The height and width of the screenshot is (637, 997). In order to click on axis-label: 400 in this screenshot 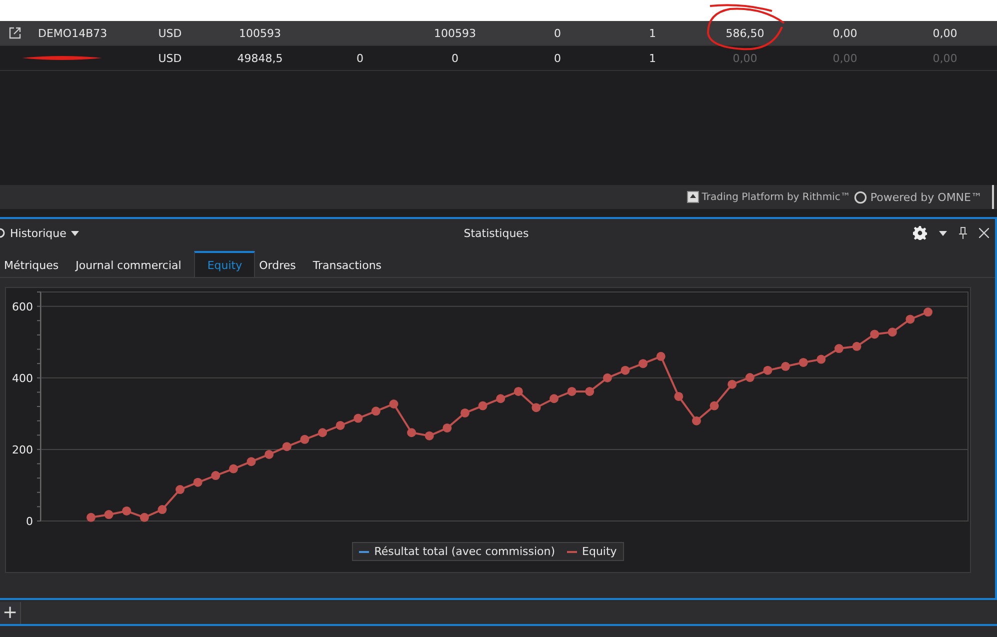, I will do `click(22, 378)`.